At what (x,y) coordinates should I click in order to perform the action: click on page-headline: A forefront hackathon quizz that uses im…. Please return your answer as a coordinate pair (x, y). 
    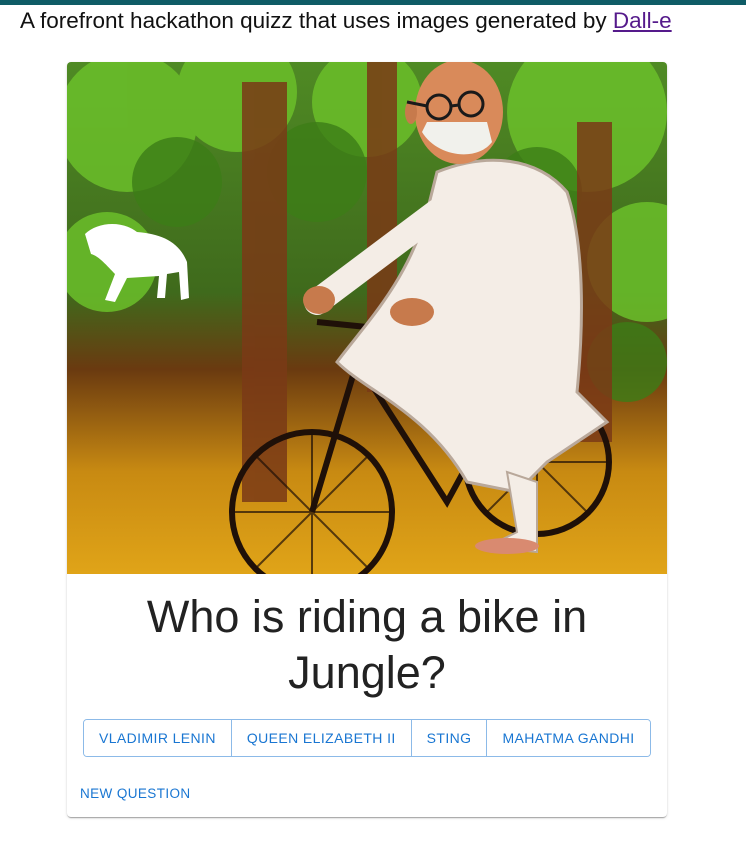
    Looking at the image, I should click on (346, 21).